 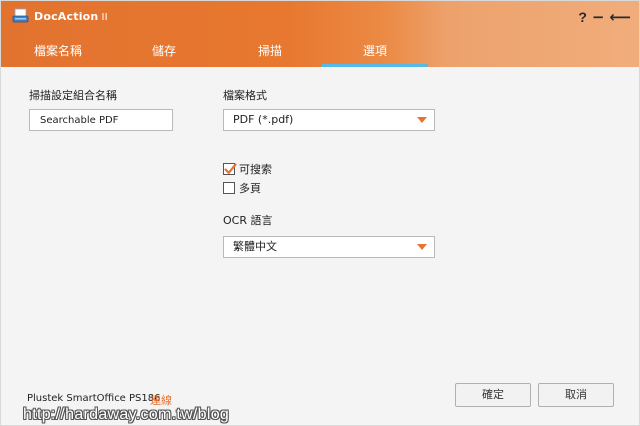 I want to click on device-model-label: Plustek SmartOffice PS186, so click(x=94, y=398).